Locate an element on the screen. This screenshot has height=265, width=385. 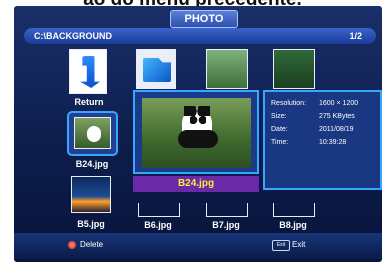
return-item is located at coordinates (88, 71).